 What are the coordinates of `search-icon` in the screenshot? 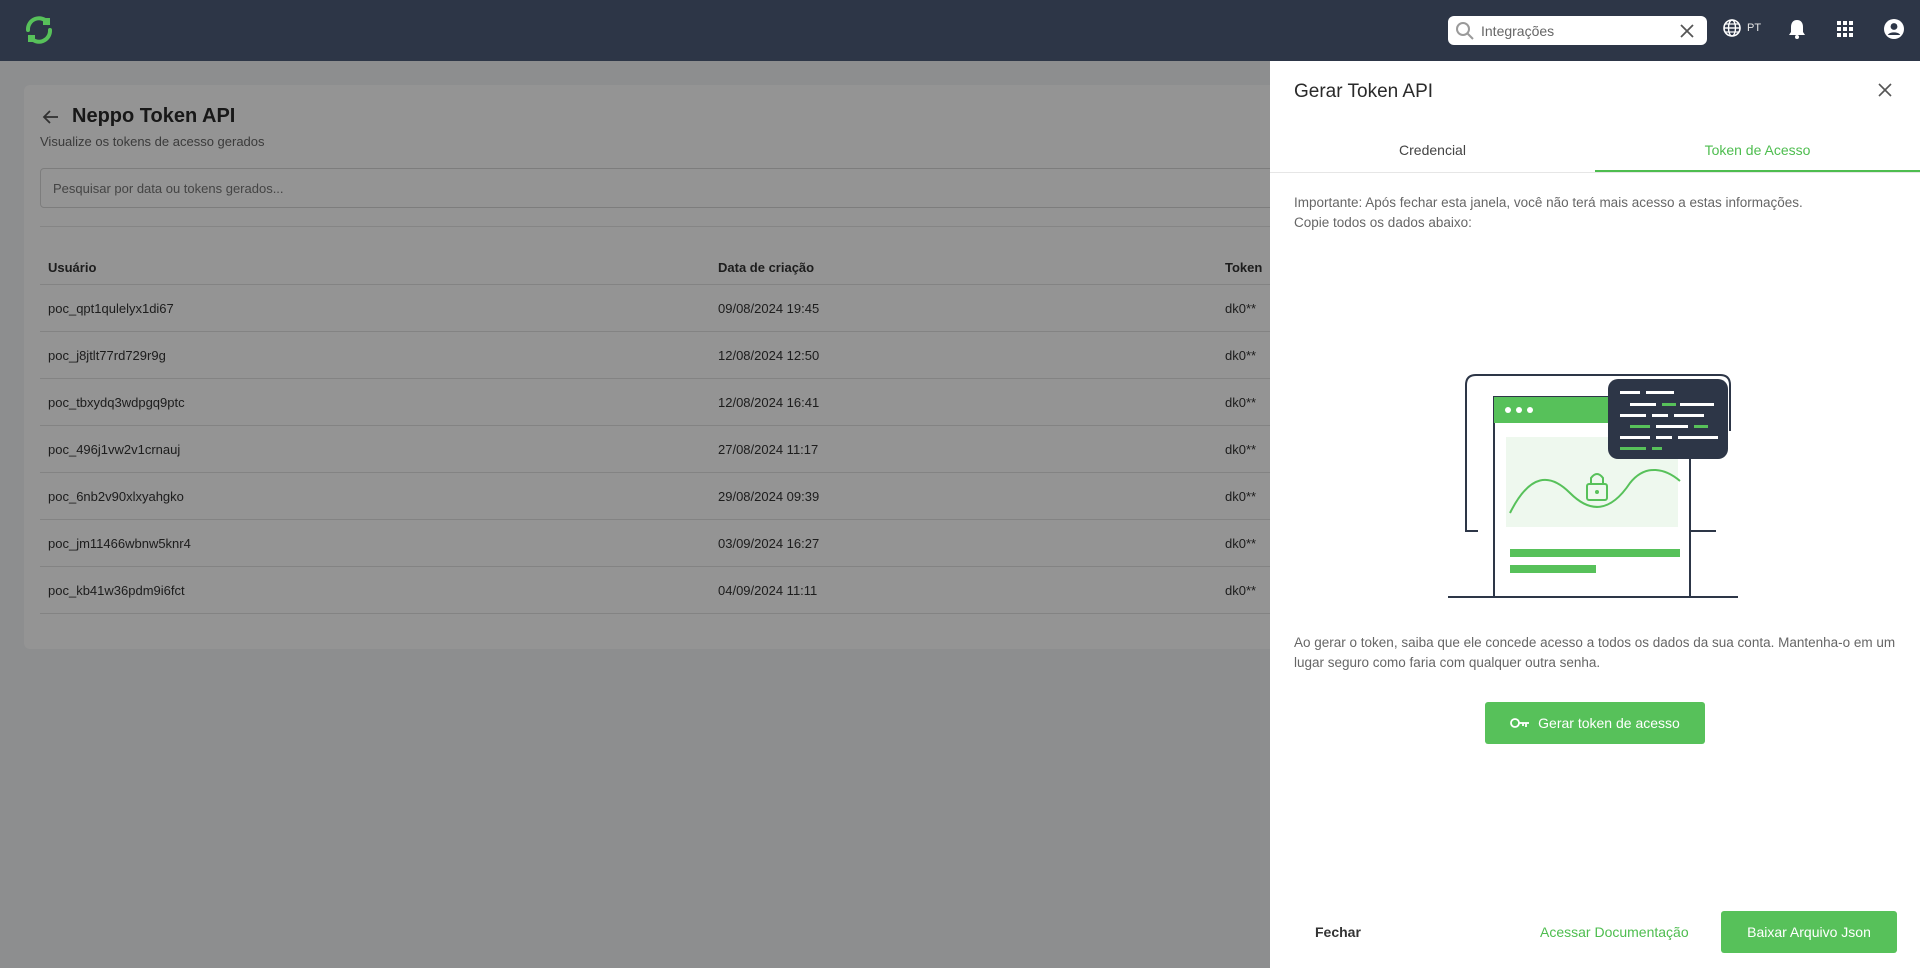 It's located at (1465, 30).